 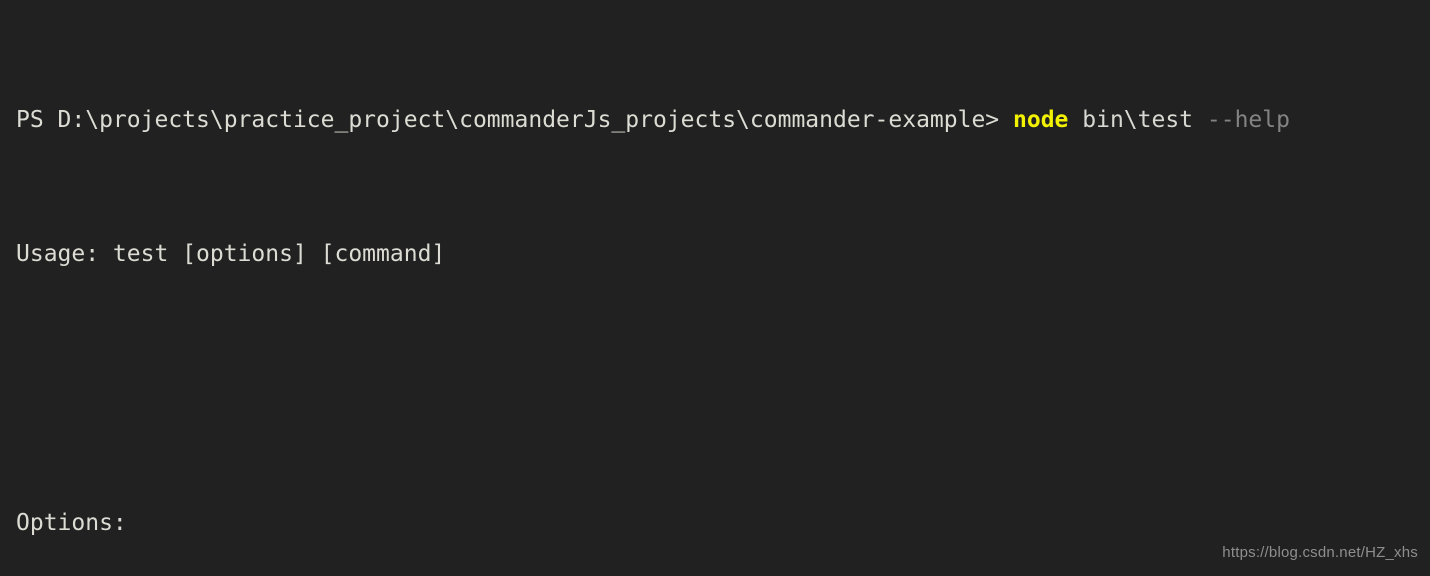 What do you see at coordinates (231, 254) in the screenshot?
I see `usage-line: Usage: test [options] [command]` at bounding box center [231, 254].